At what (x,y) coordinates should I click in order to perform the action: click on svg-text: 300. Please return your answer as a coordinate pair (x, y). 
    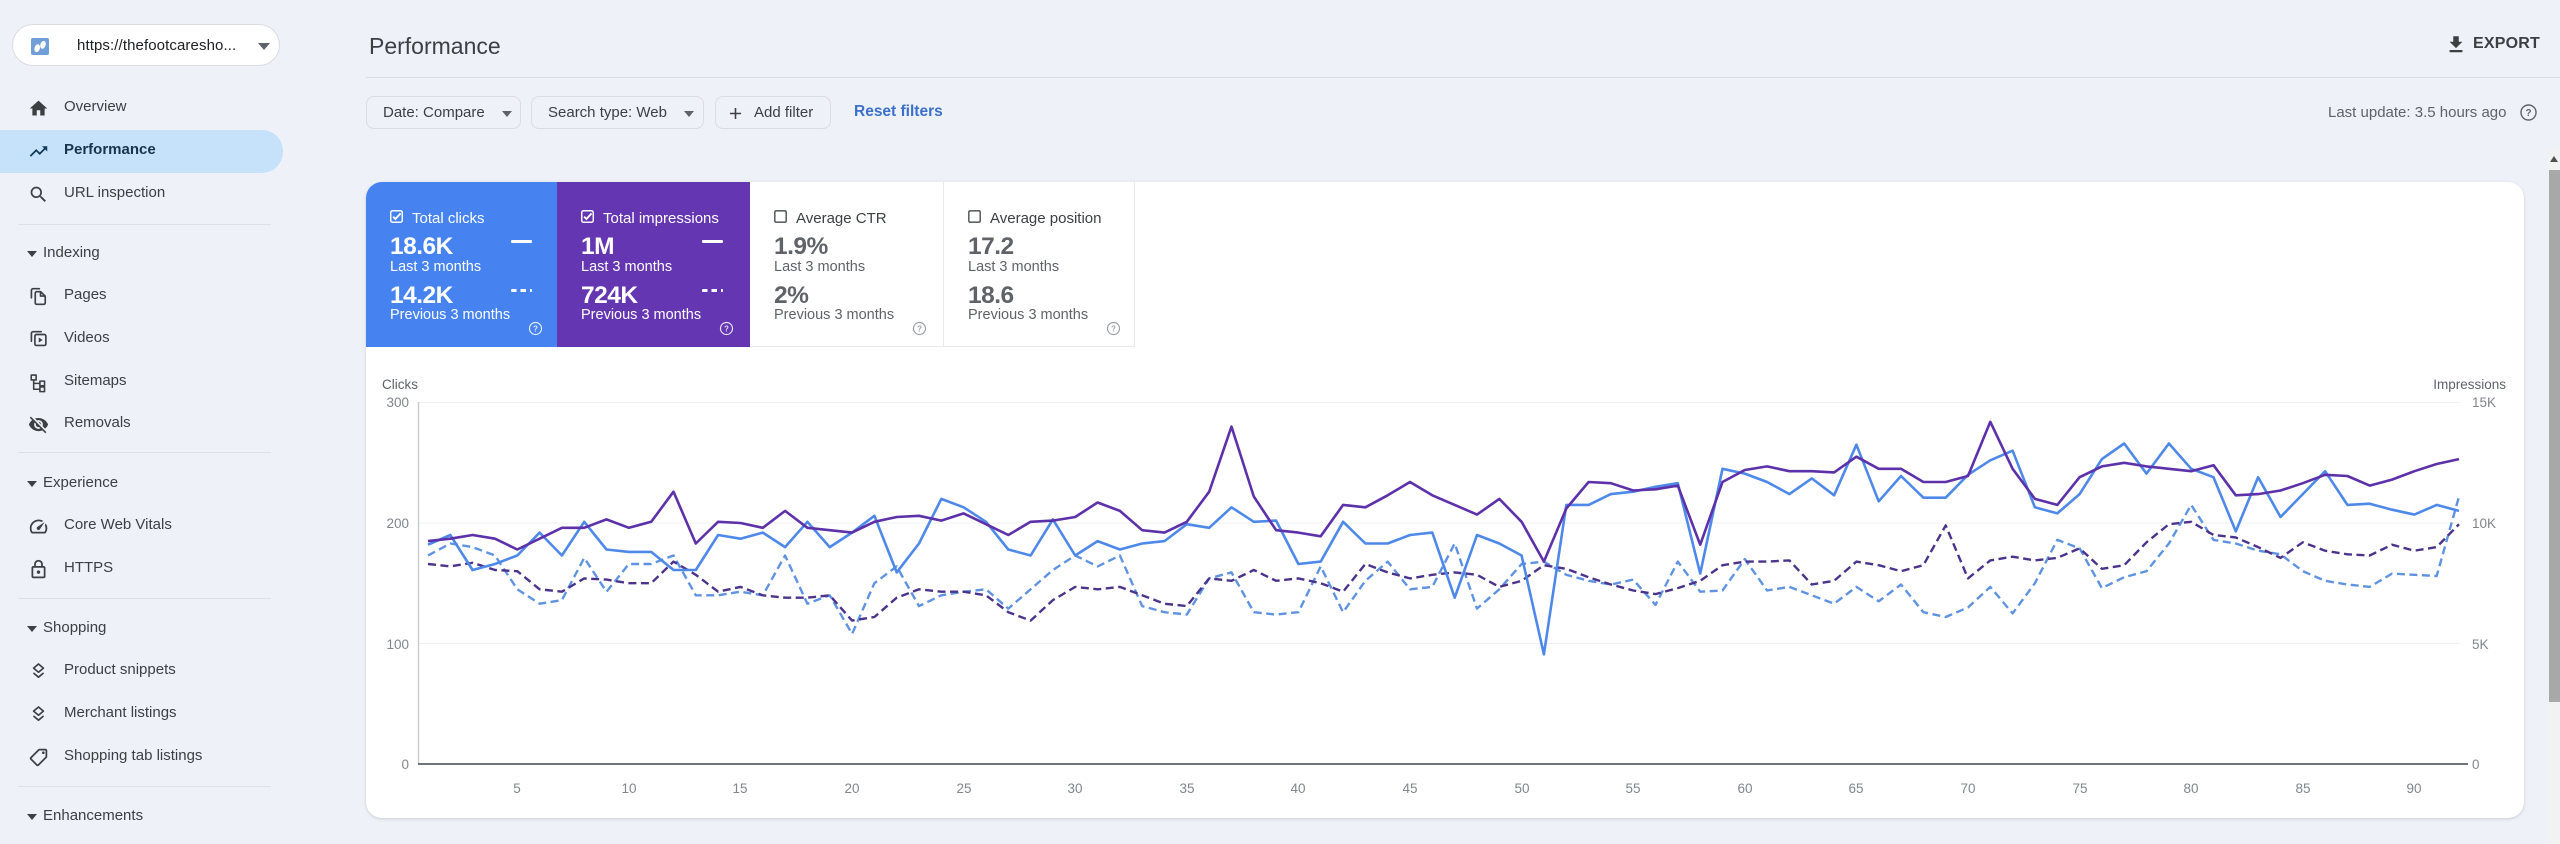
    Looking at the image, I should click on (397, 402).